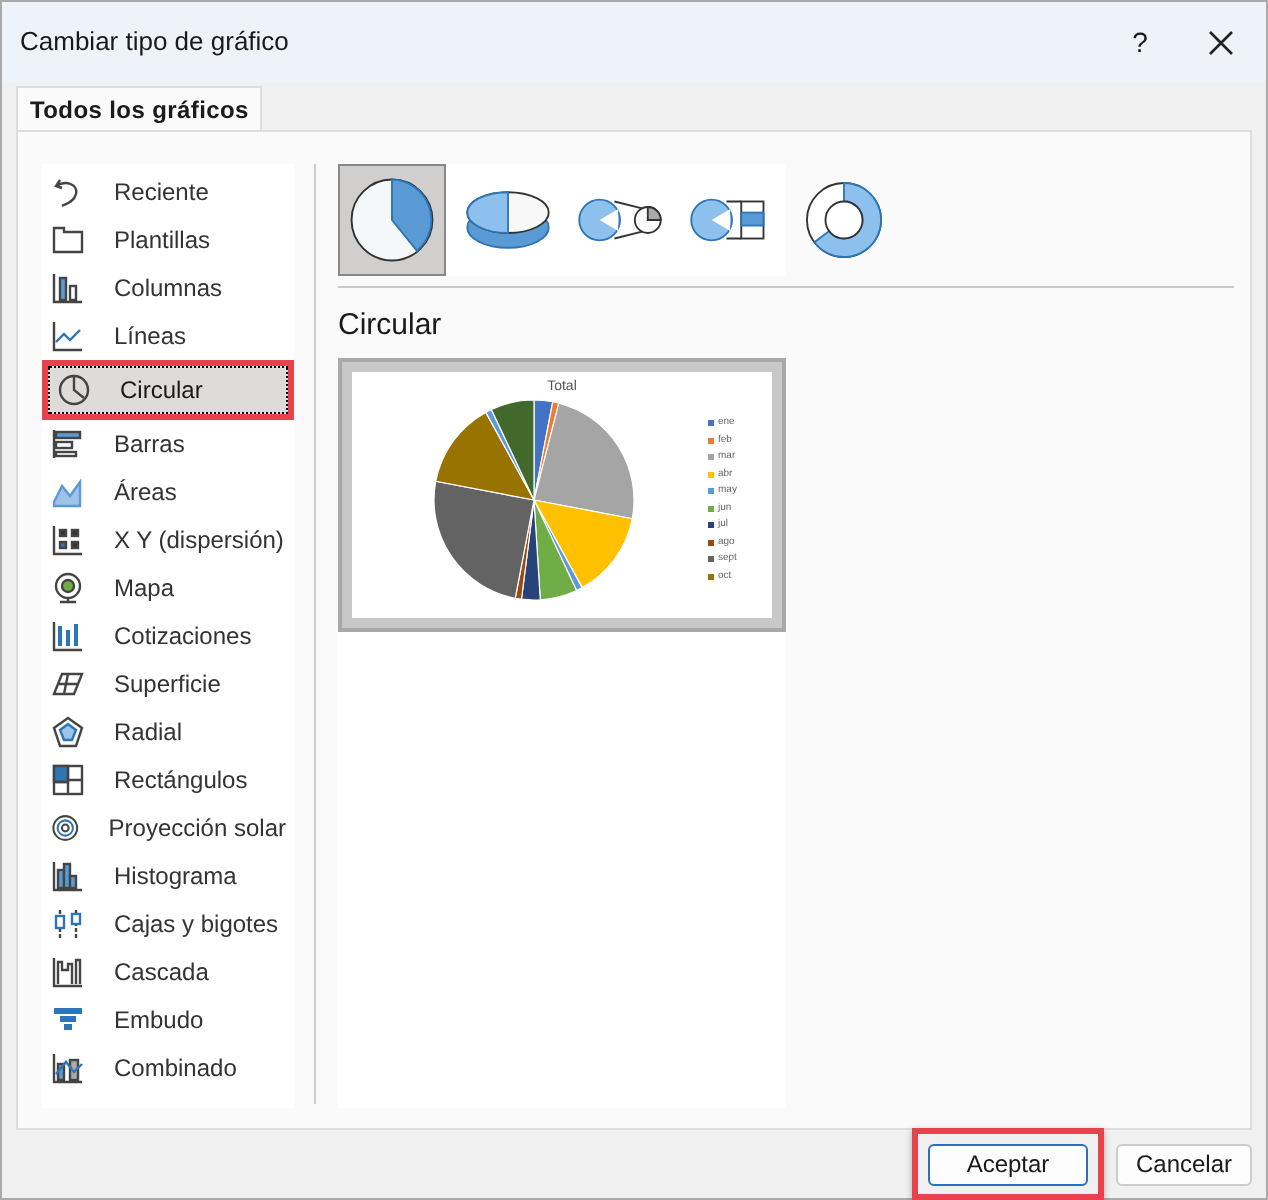  What do you see at coordinates (1140, 42) in the screenshot?
I see `help-button: ?` at bounding box center [1140, 42].